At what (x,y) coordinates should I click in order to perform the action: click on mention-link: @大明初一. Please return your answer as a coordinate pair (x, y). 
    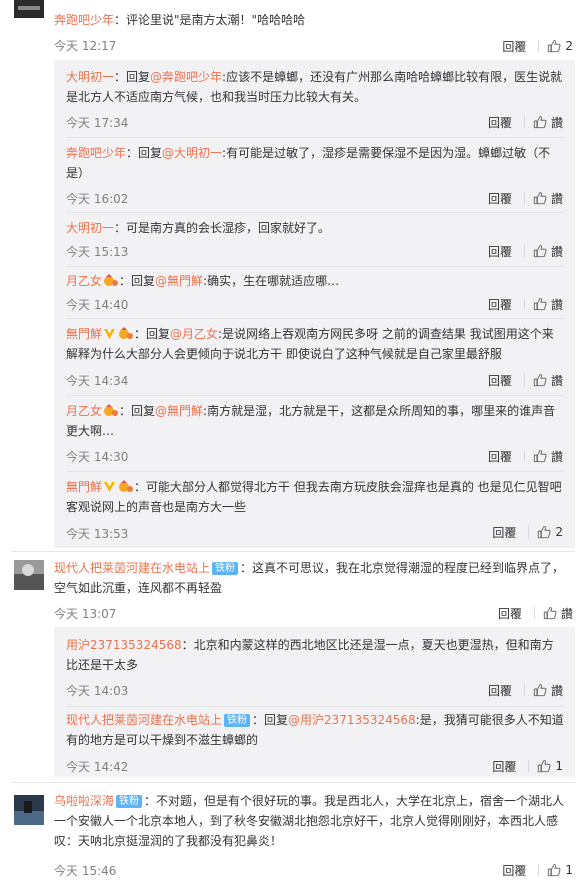
    Looking at the image, I should click on (192, 153).